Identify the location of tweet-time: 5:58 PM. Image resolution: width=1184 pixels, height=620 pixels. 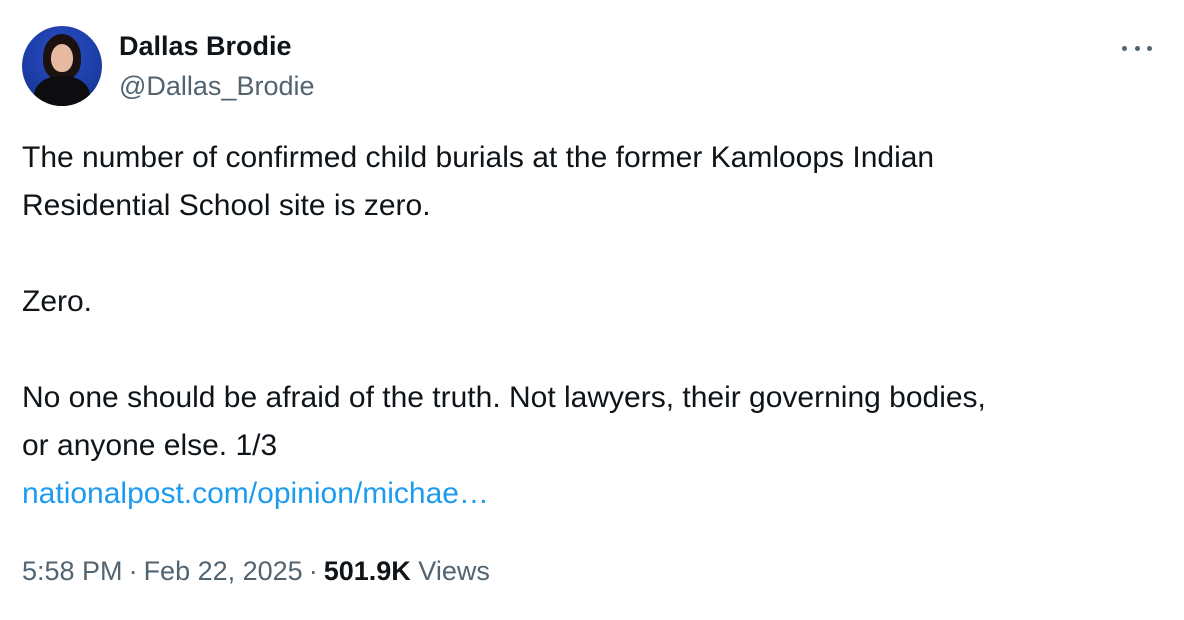
(72, 571).